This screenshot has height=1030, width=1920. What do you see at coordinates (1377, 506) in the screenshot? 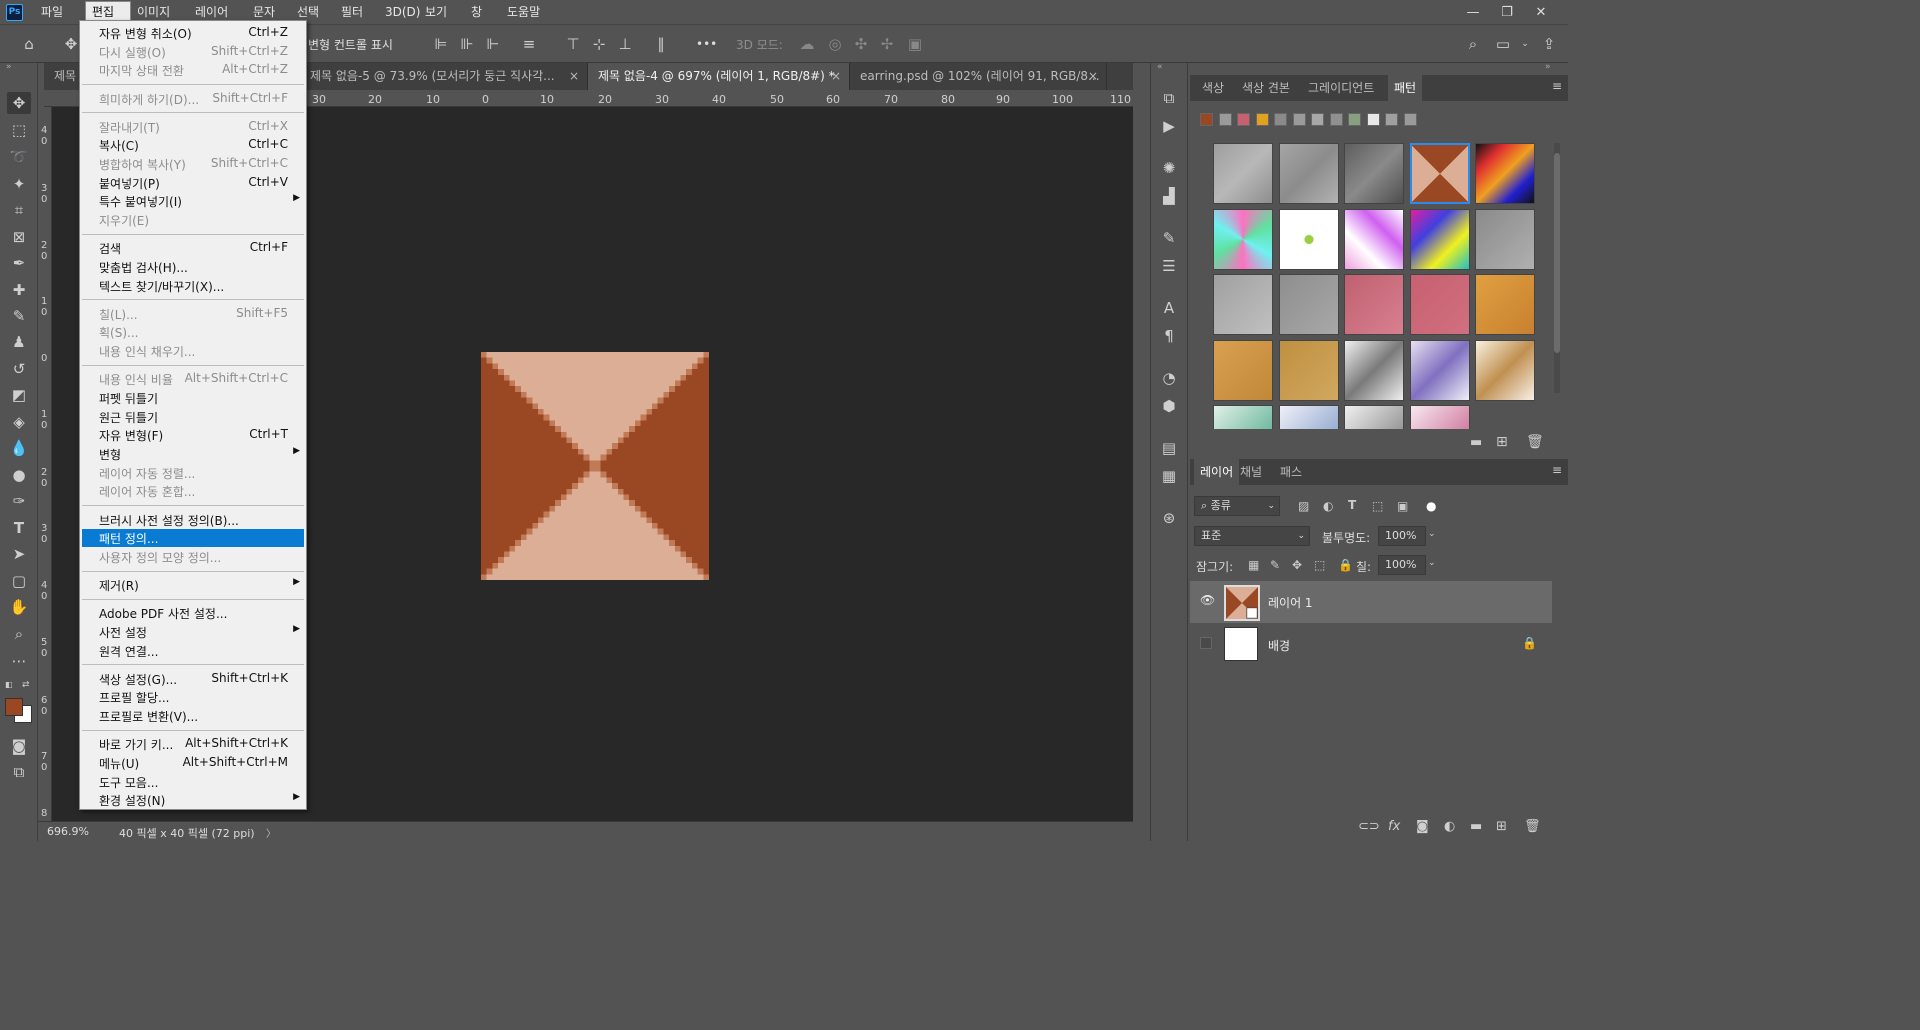
I see `filter-shape-icon: ⬚` at bounding box center [1377, 506].